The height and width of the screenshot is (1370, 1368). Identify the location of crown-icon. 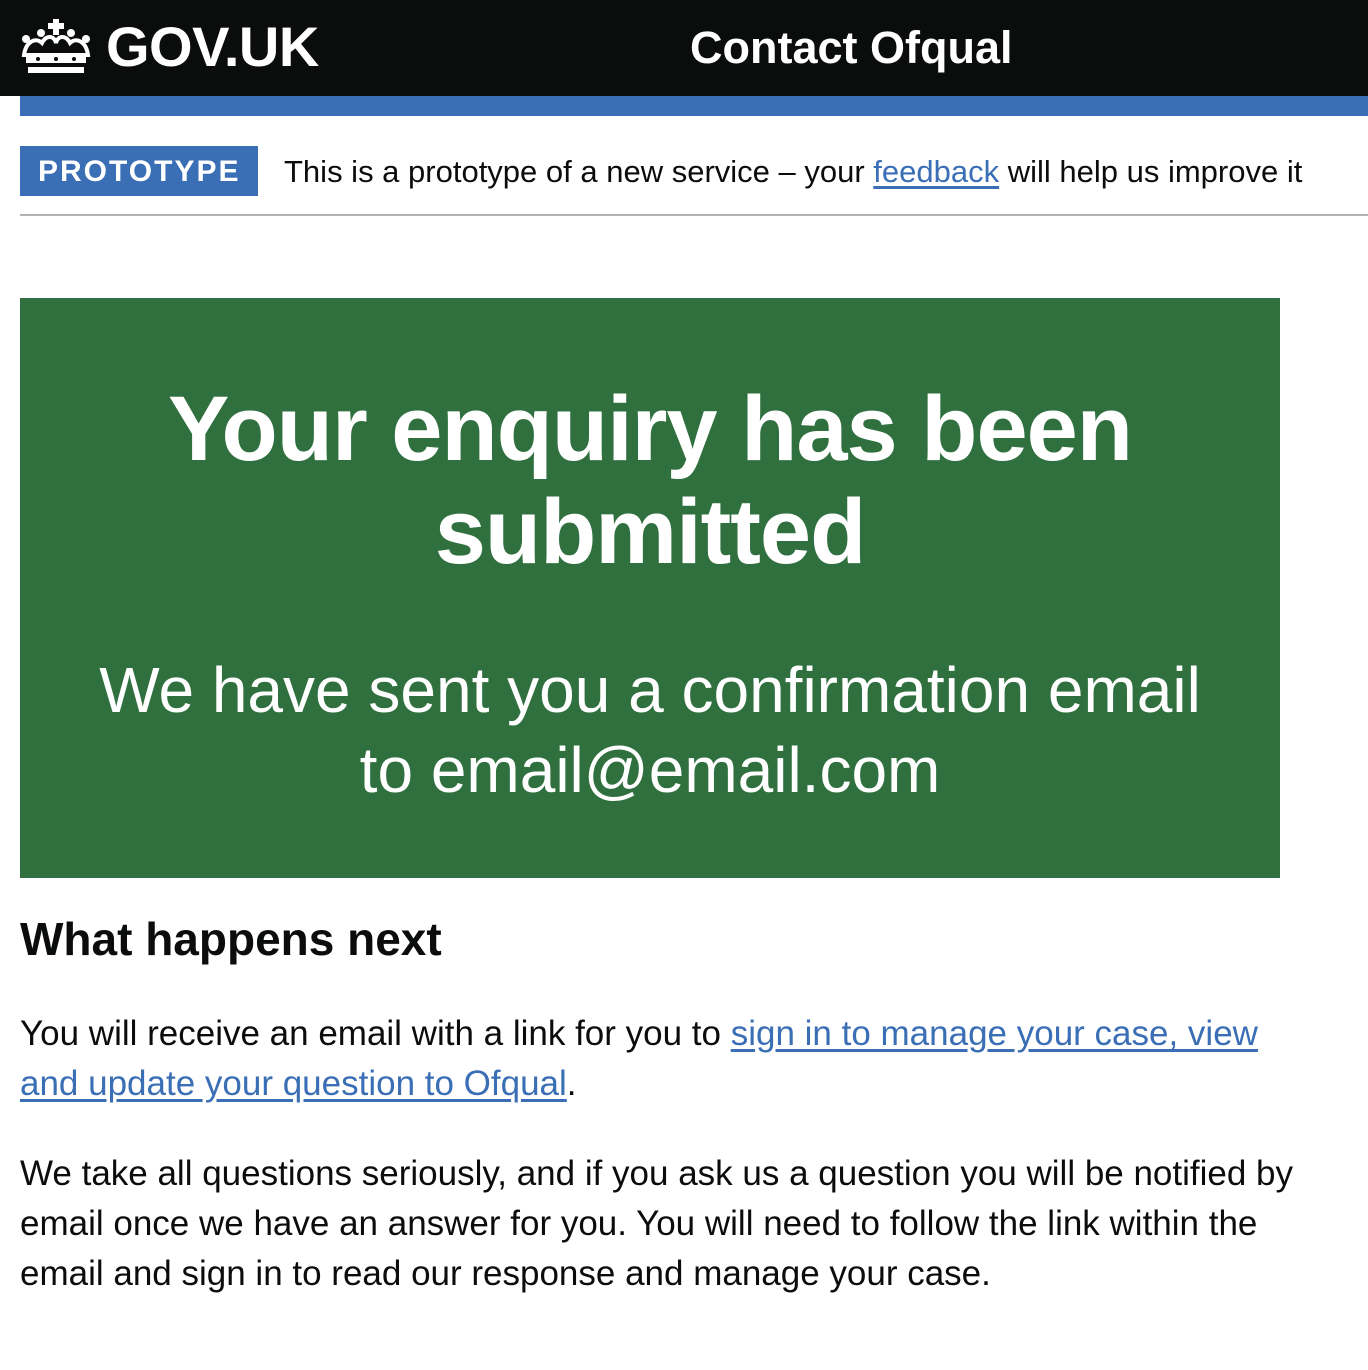
(56, 46).